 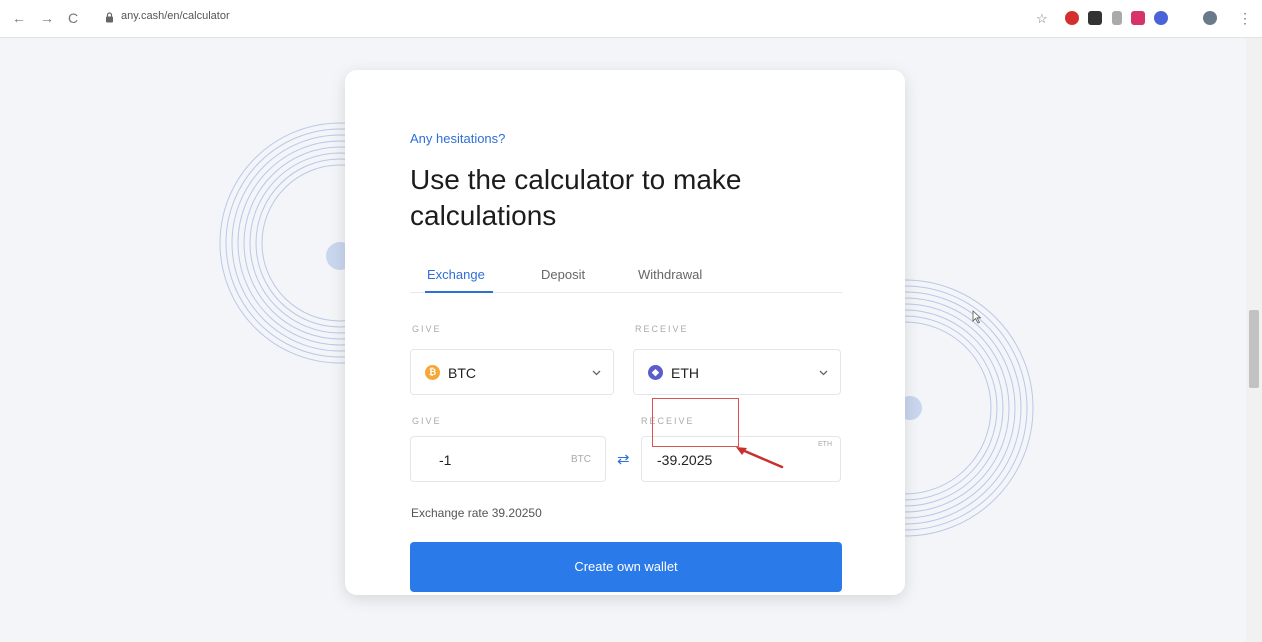 What do you see at coordinates (1117, 18) in the screenshot?
I see `extension-pin-icon` at bounding box center [1117, 18].